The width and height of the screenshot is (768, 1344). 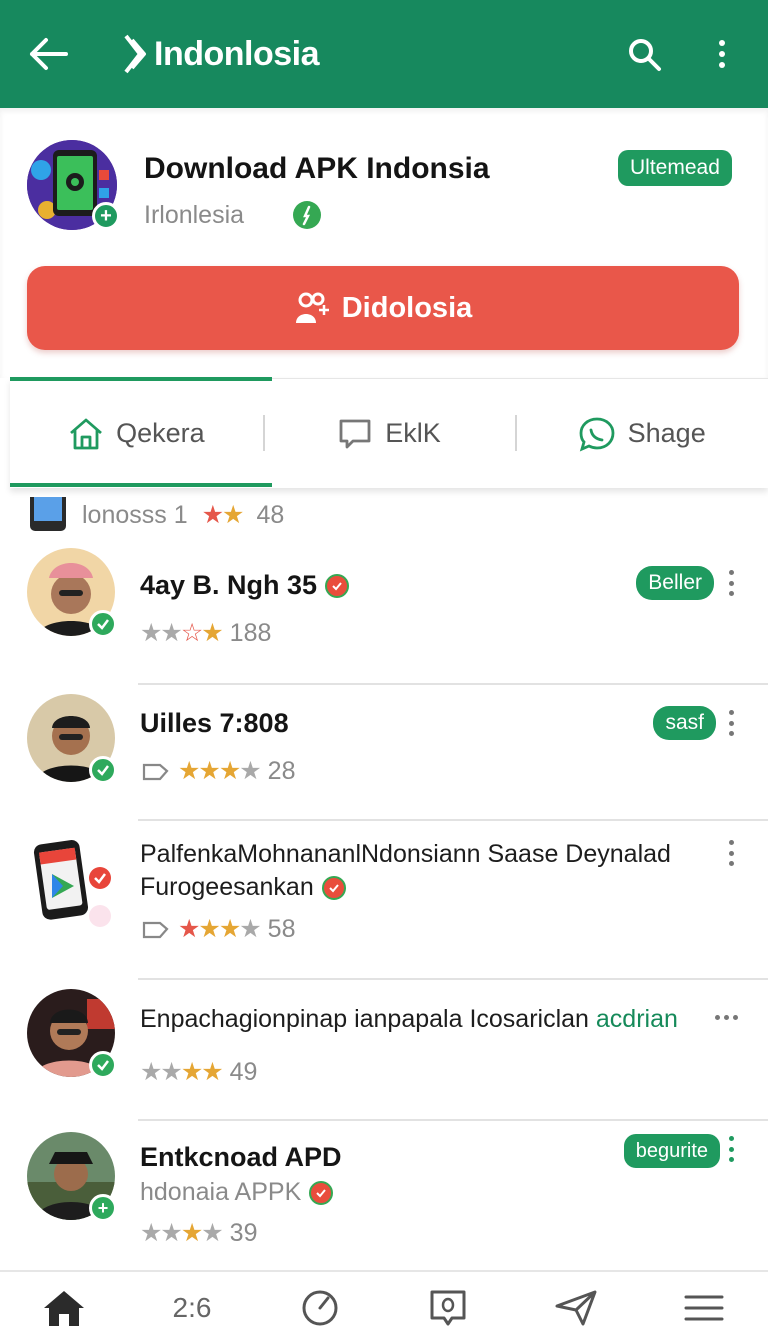 I want to click on list-item: Uilles 7:808 sasf ★★★★ 28, so click(x=384, y=752).